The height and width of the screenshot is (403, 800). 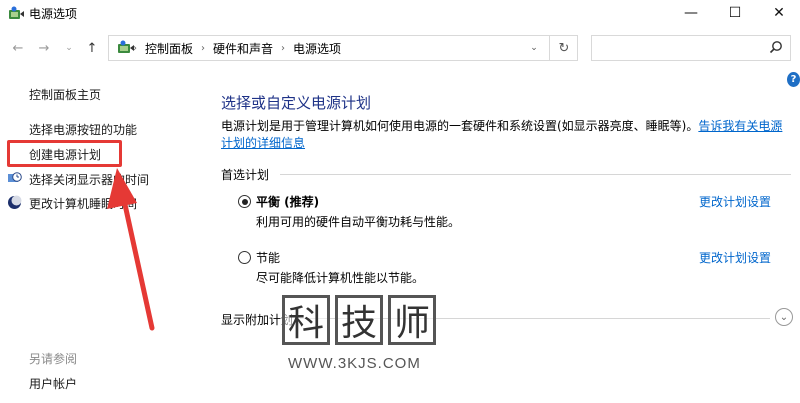 I want to click on watermark: 科 技 师 WWW.3KJS.COM, so click(x=359, y=335).